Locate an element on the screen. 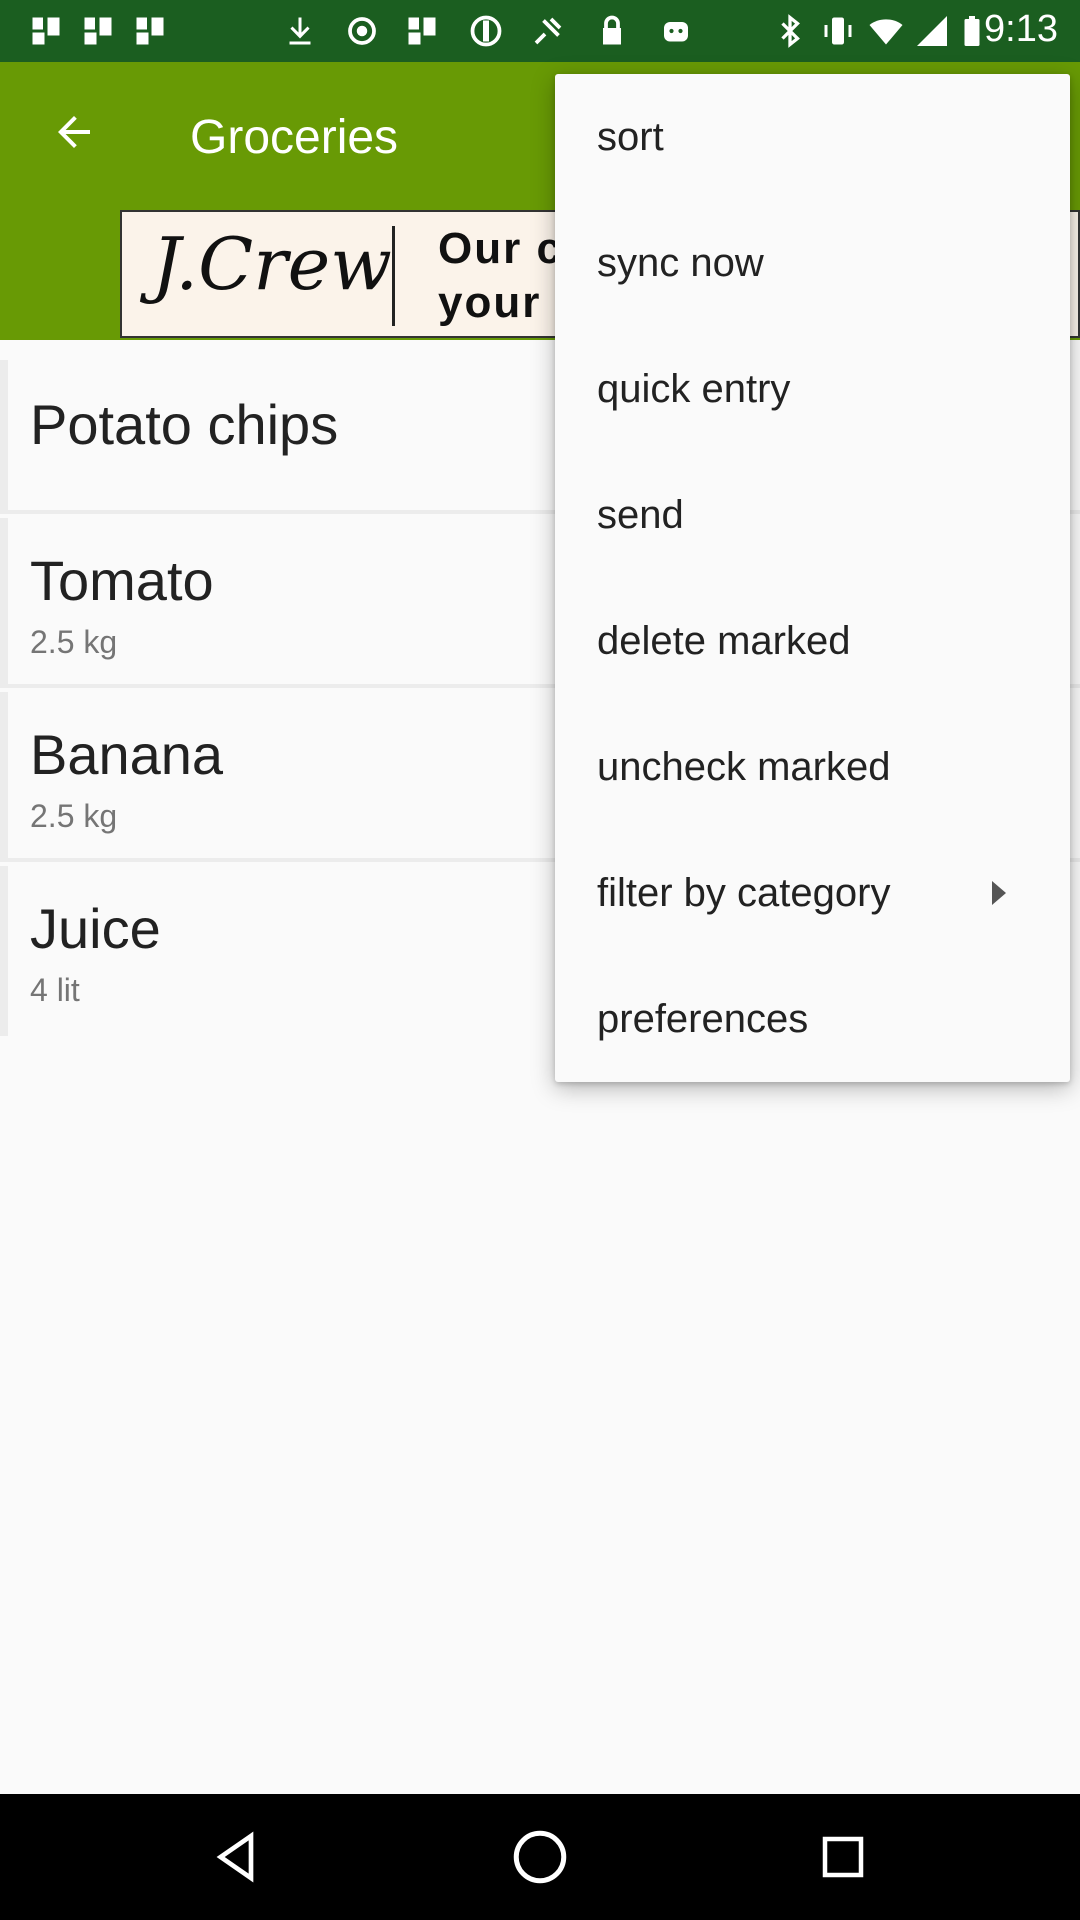 The image size is (1080, 1920). back-button is located at coordinates (74, 132).